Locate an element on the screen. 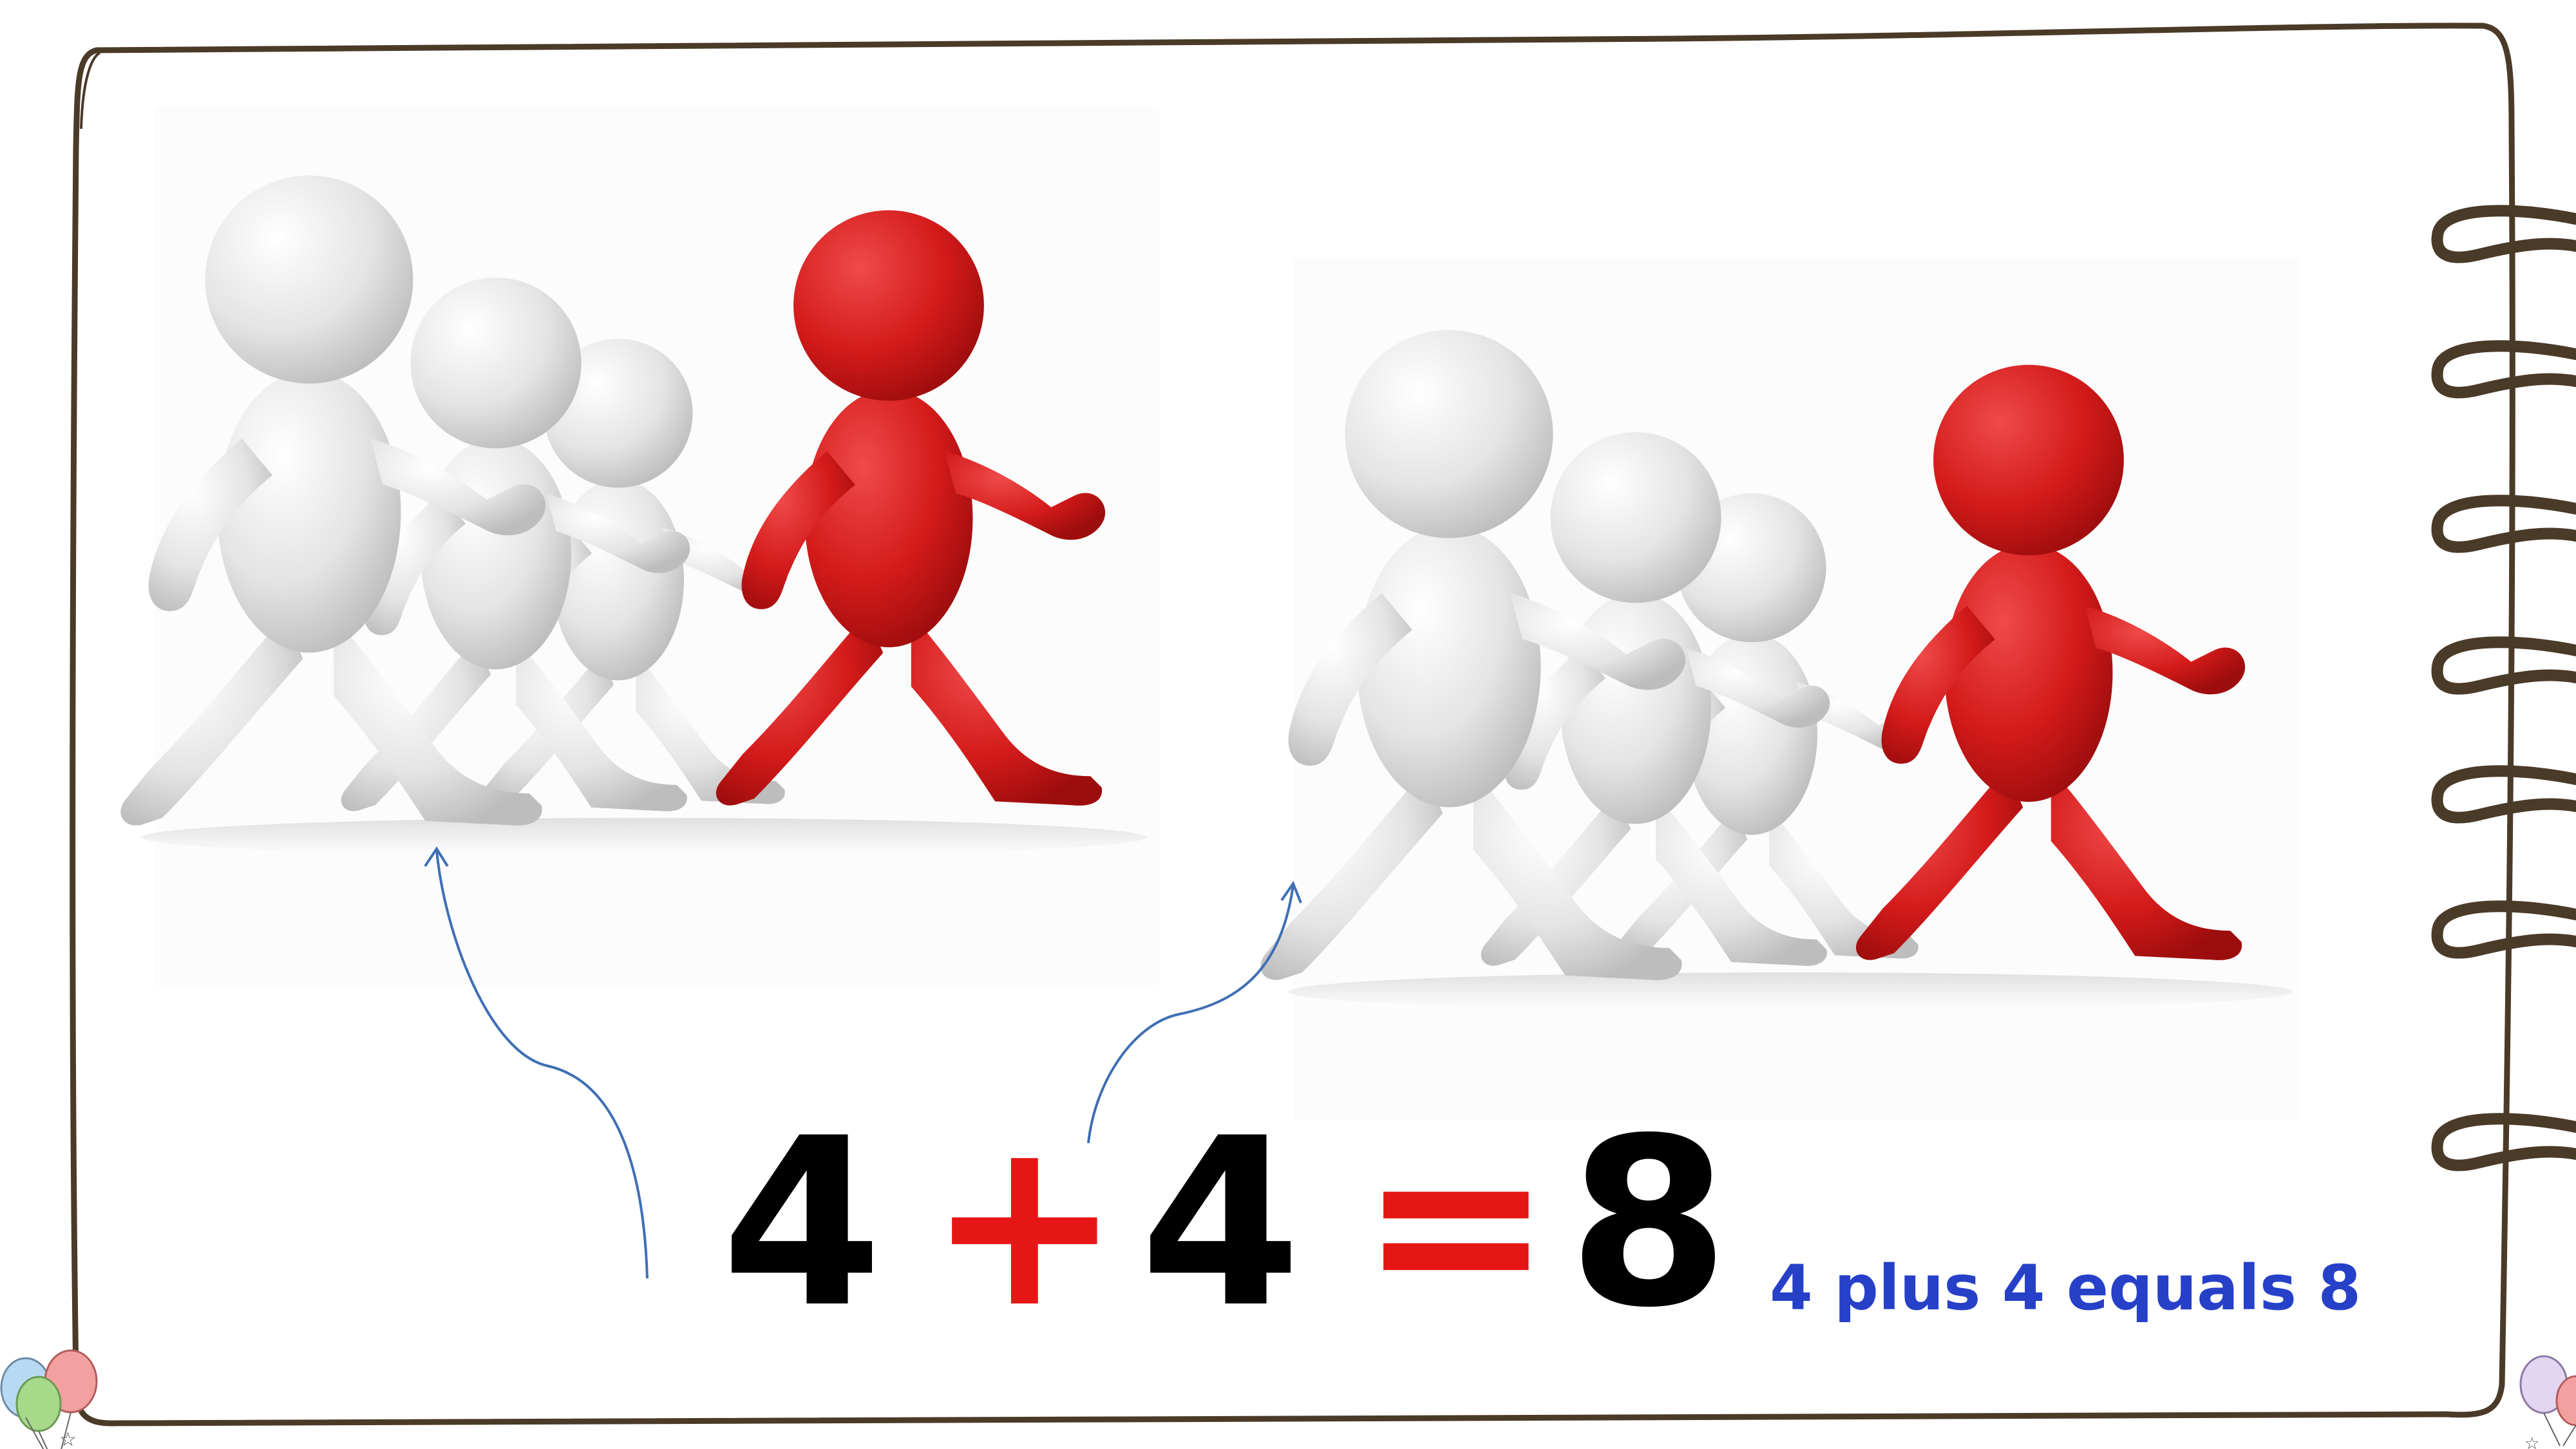  plus-sign: + is located at coordinates (1025, 1223).